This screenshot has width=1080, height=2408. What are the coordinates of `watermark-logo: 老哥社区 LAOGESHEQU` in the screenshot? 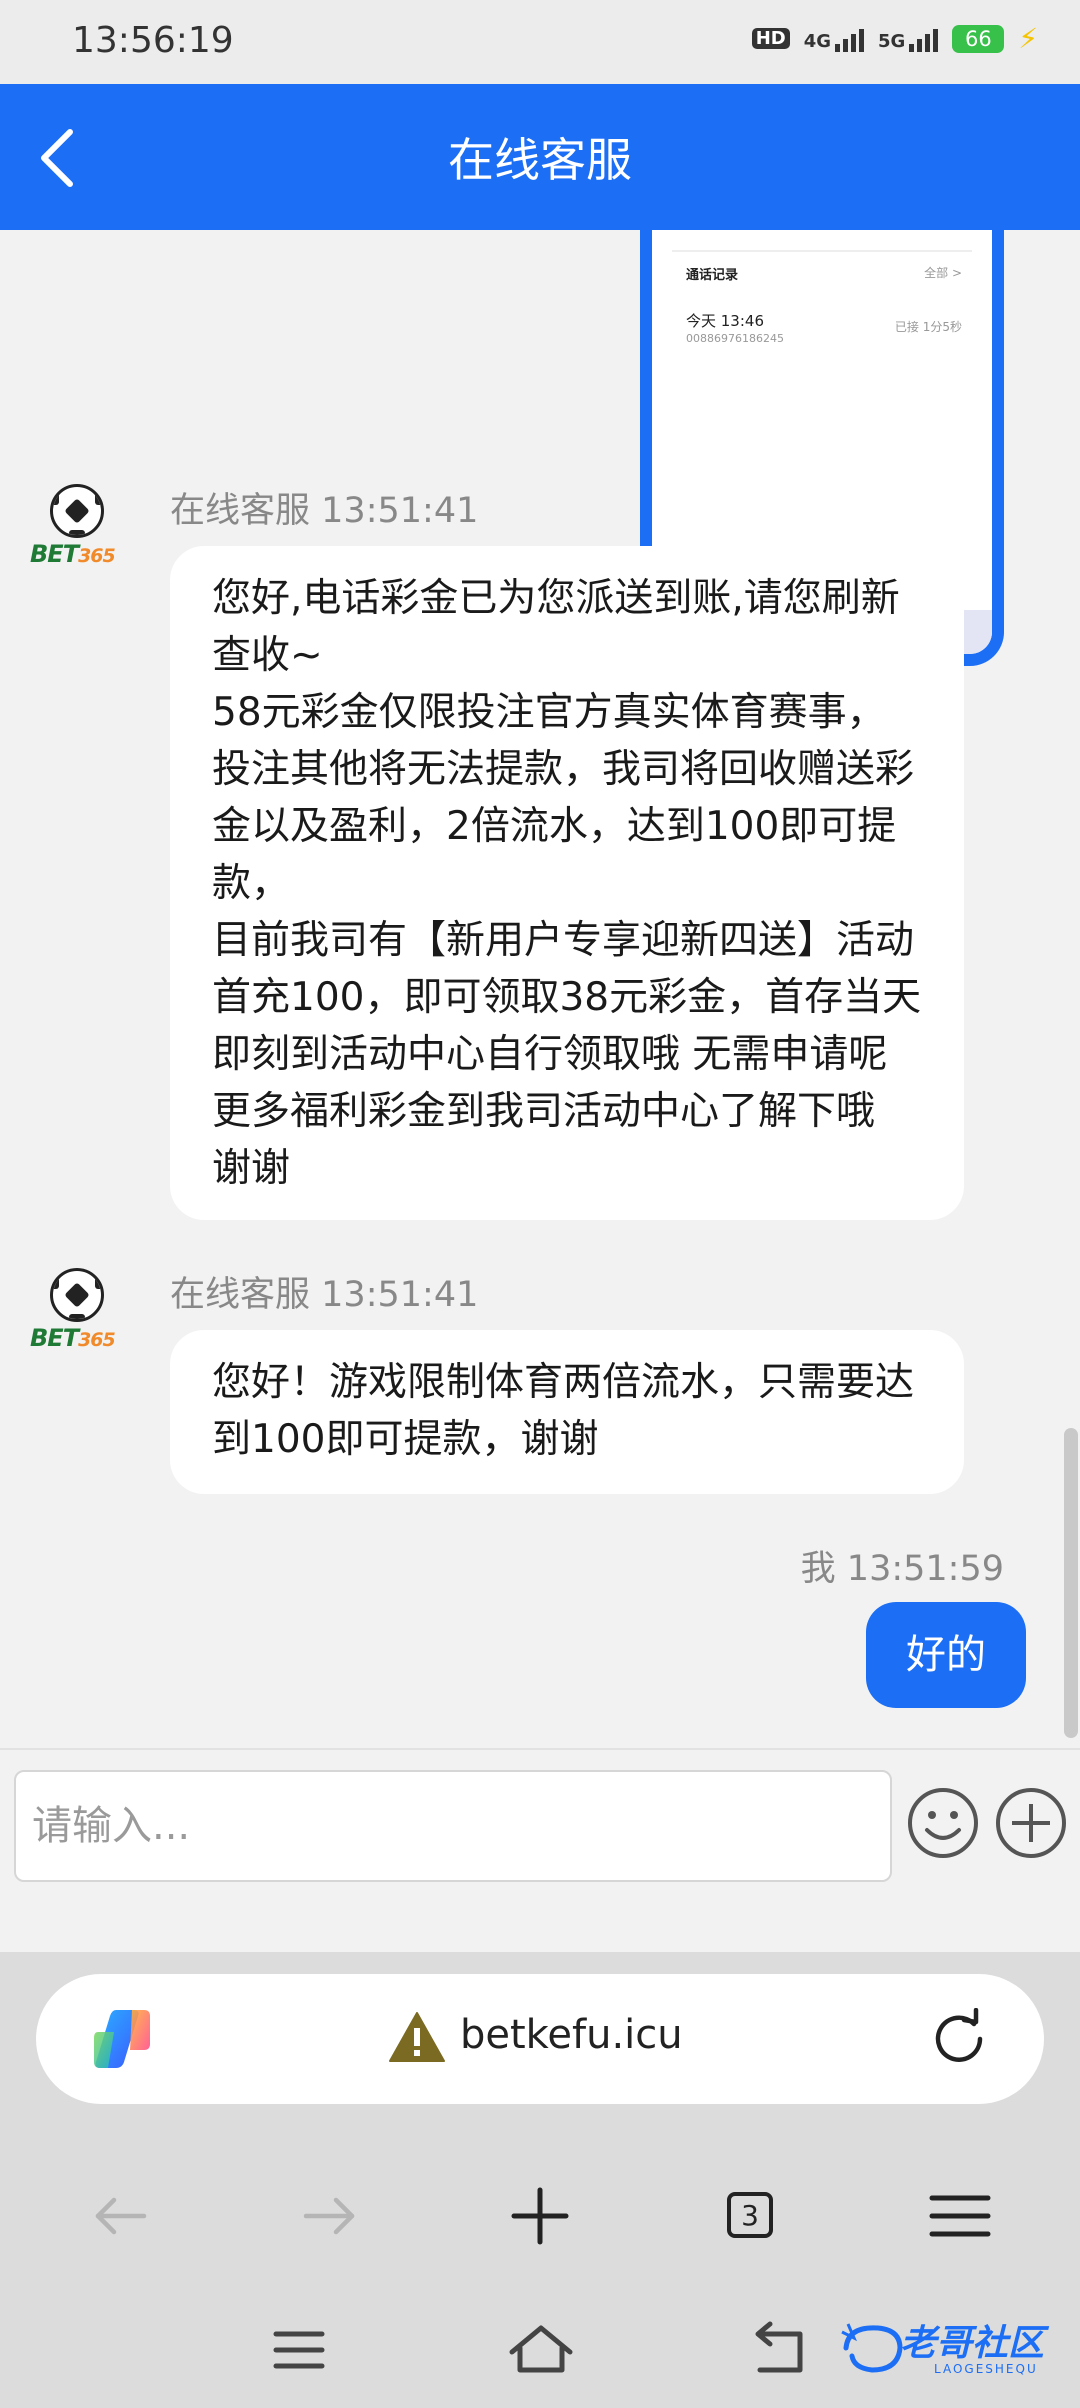 It's located at (956, 2352).